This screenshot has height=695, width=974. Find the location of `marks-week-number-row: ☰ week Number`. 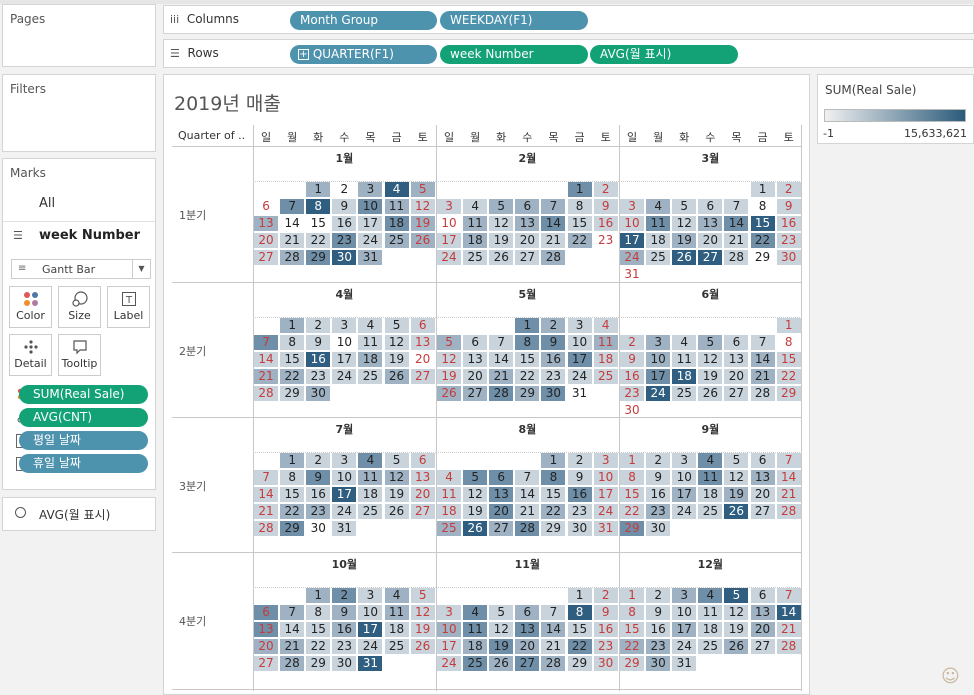

marks-week-number-row: ☰ week Number is located at coordinates (79, 236).